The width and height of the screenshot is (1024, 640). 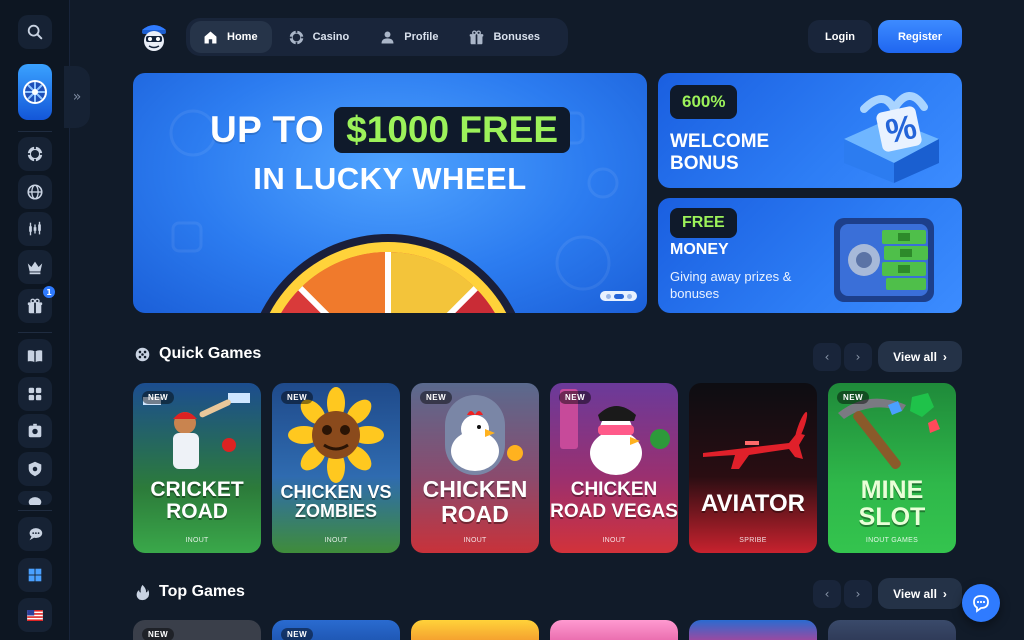 I want to click on gift-box-percent-illustration: %, so click(x=891, y=137).